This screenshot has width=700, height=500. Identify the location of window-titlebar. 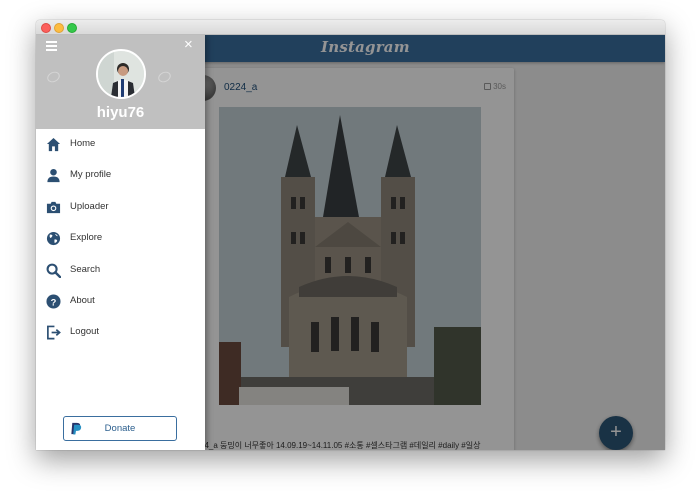
(350, 27).